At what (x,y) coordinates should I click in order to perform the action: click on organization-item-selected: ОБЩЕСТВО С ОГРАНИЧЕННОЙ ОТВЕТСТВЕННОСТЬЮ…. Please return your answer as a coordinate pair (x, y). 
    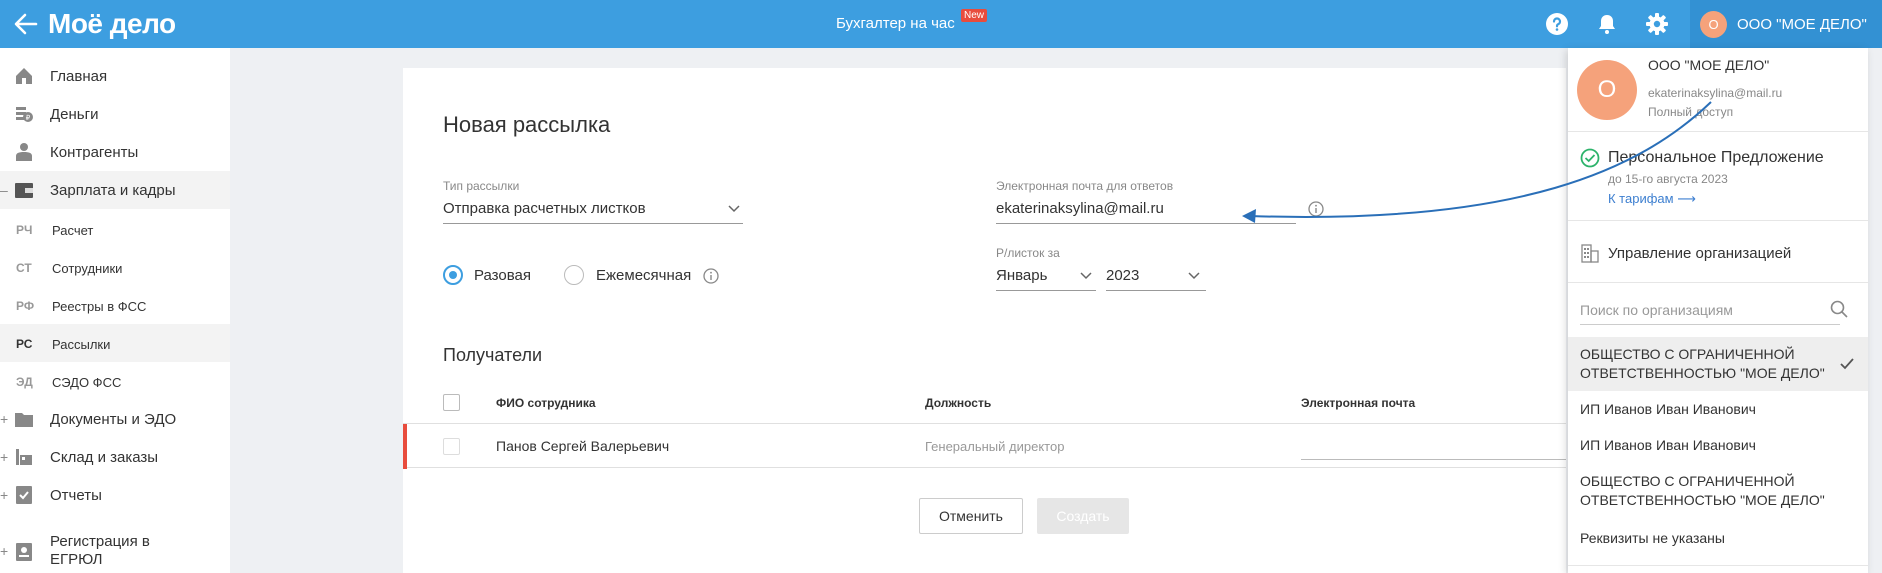
    Looking at the image, I should click on (1718, 364).